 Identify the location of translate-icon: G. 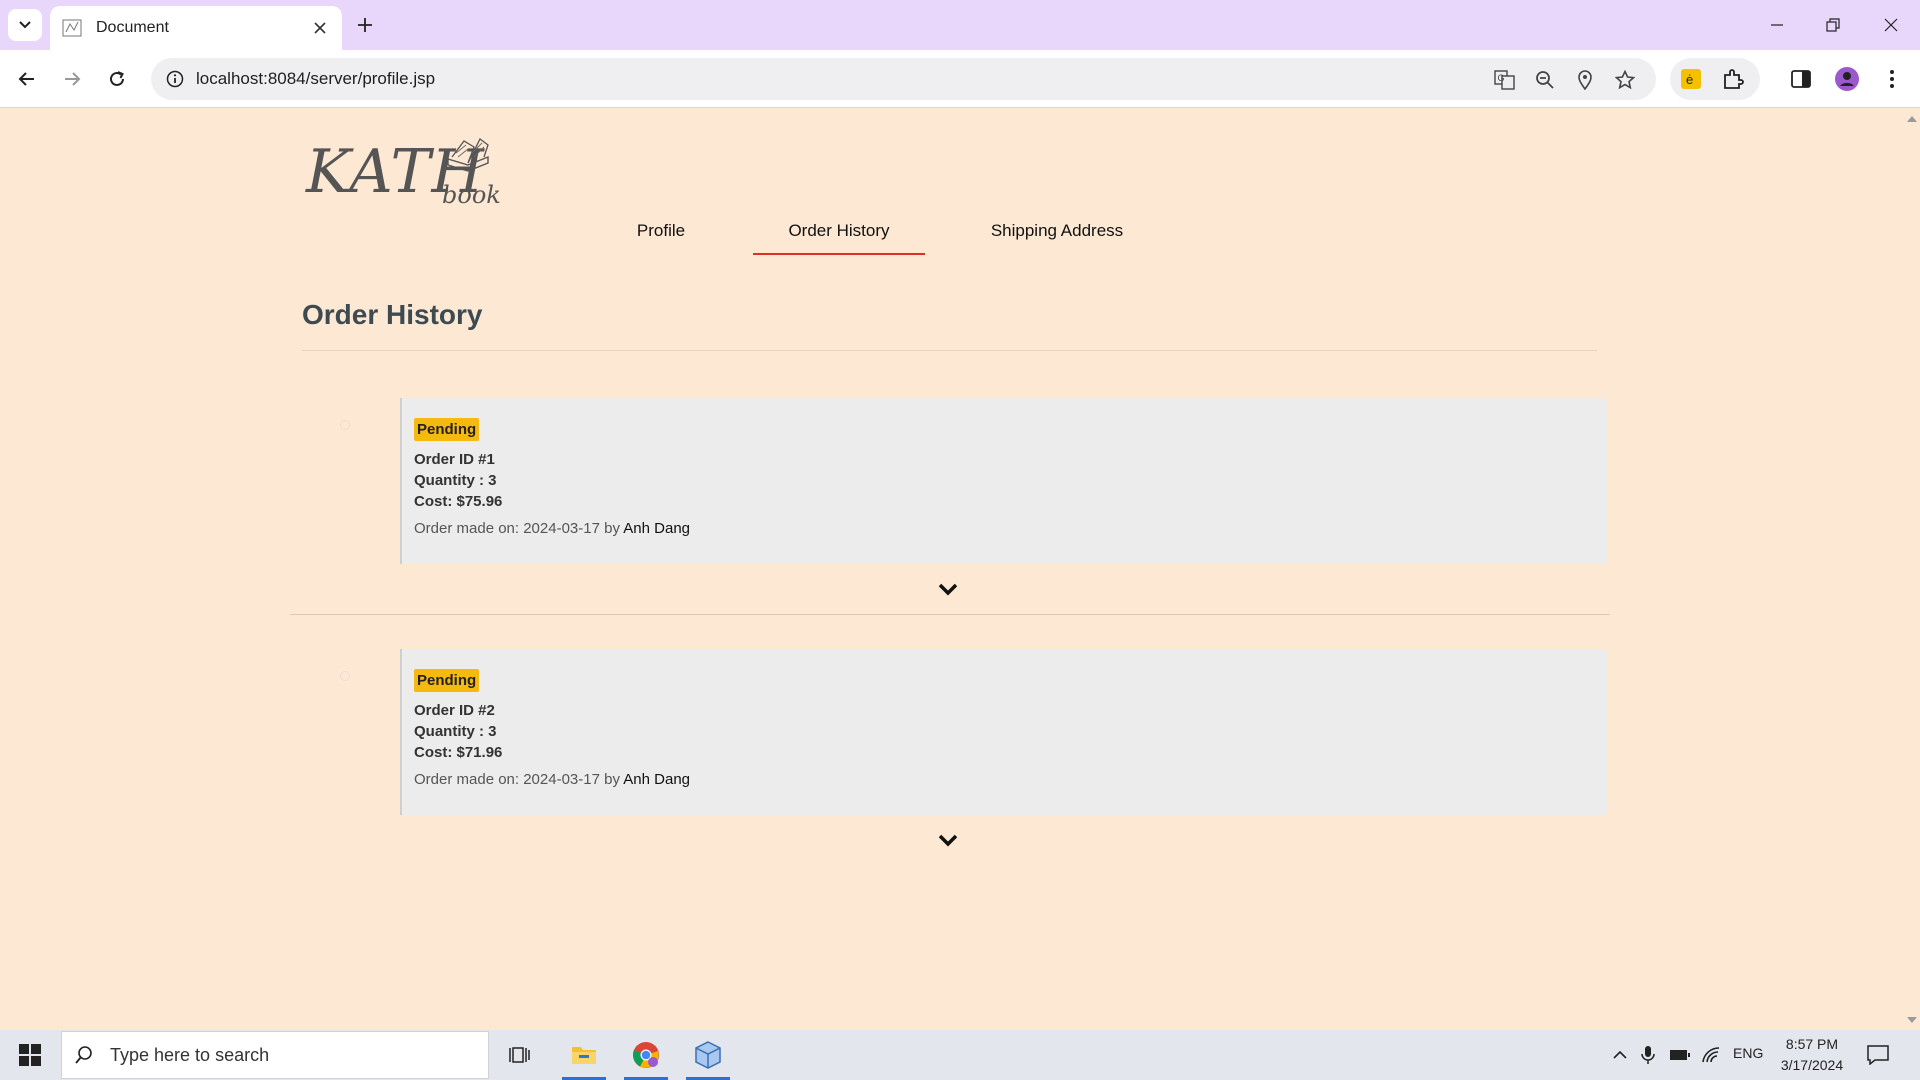
(1505, 80).